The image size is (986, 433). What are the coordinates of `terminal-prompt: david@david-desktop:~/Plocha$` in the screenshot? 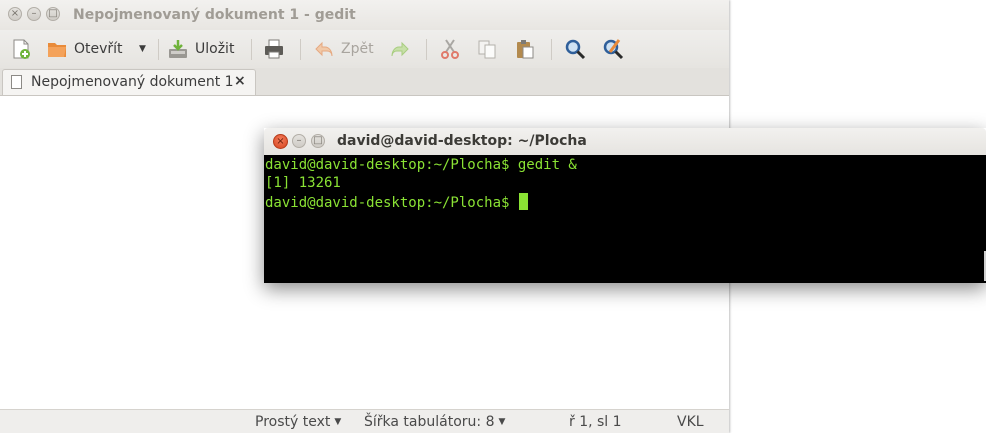 It's located at (391, 203).